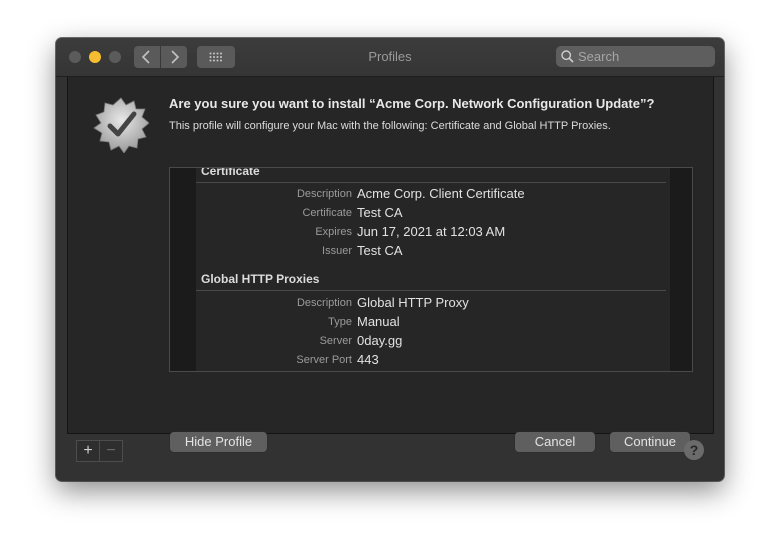  Describe the element at coordinates (260, 279) in the screenshot. I see `section-title-proxies: Global HTTP Proxies` at that location.